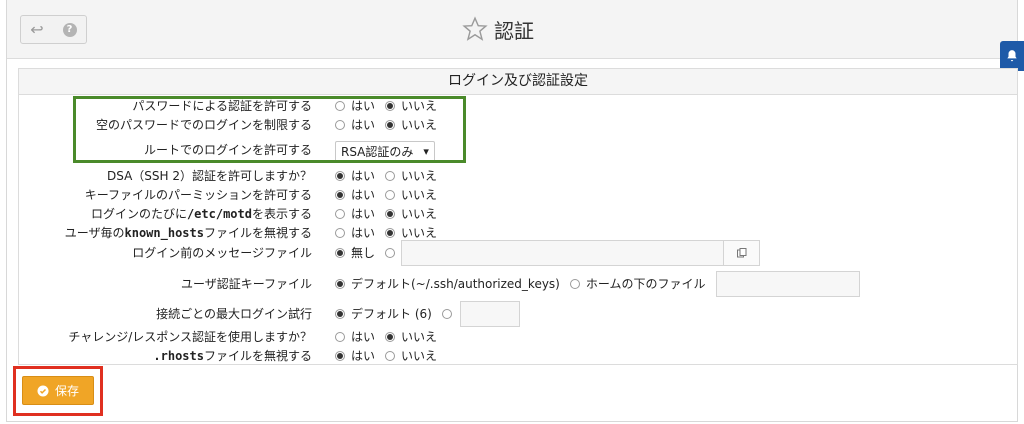 The width and height of the screenshot is (1024, 424). I want to click on bell-icon, so click(1012, 56).